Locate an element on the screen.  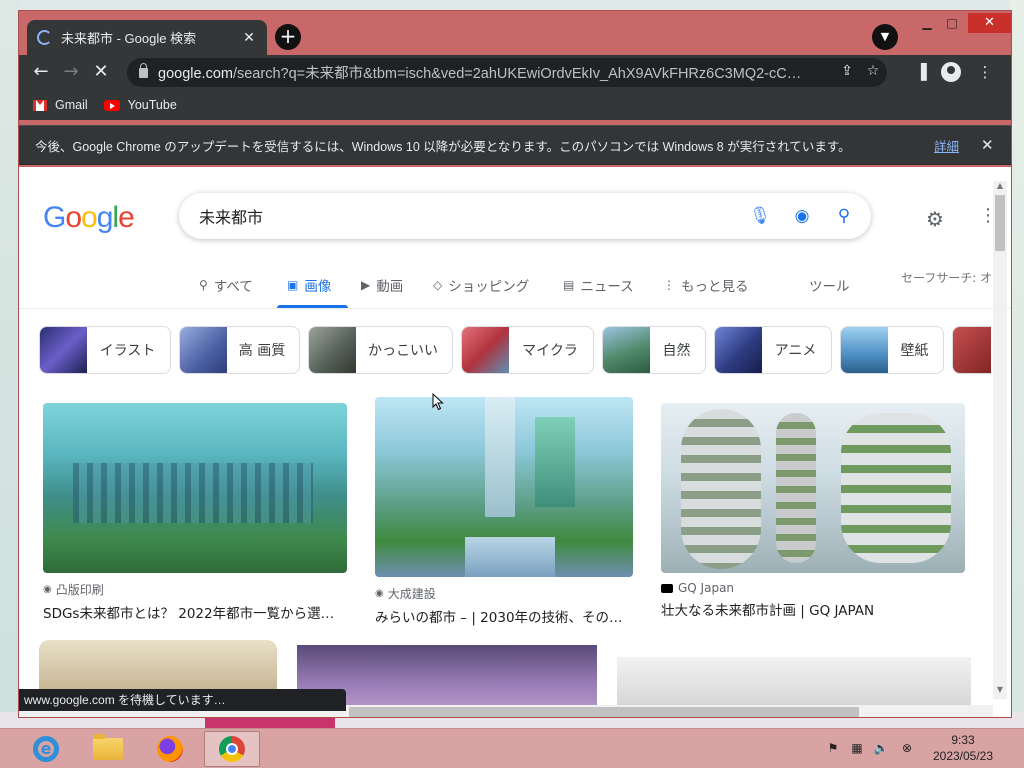
action-center-flag-icon: ⚑ is located at coordinates (833, 748).